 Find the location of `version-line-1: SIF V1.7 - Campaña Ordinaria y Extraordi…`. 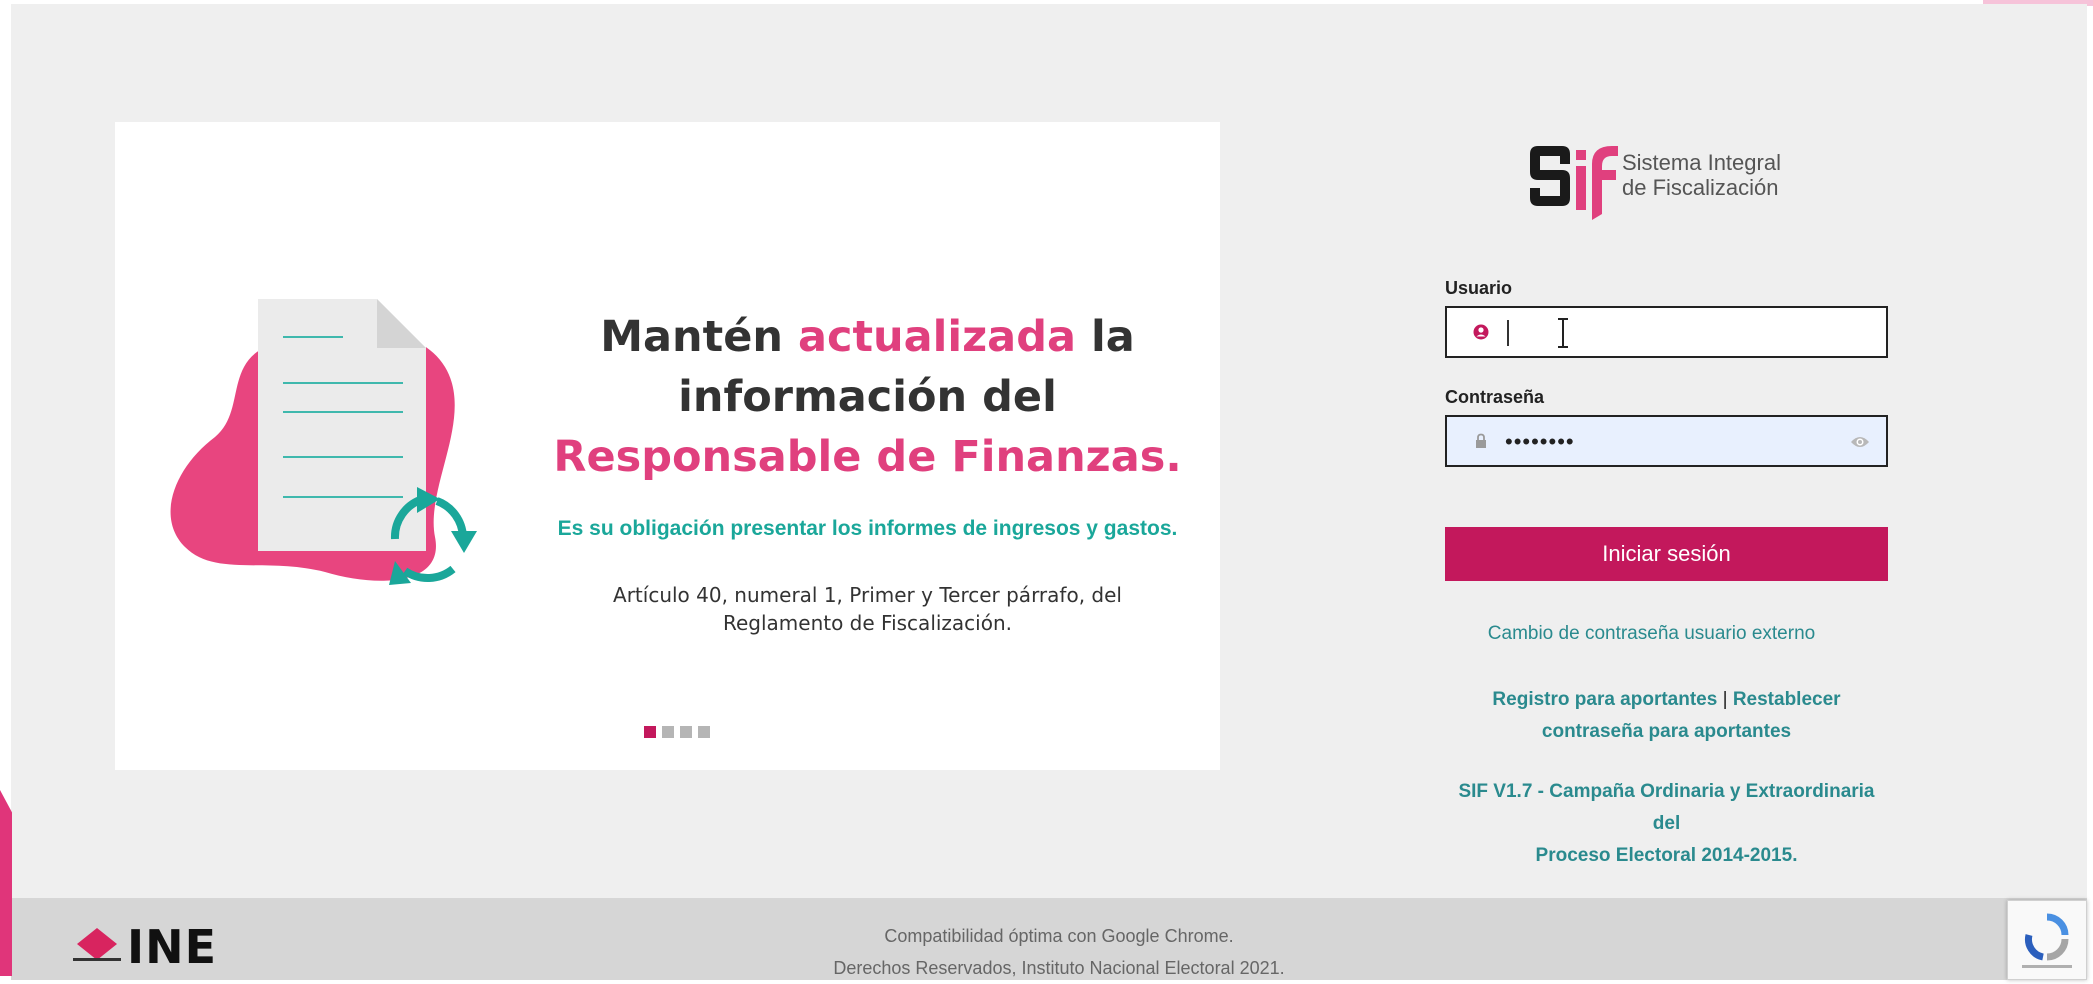

version-line-1: SIF V1.7 - Campaña Ordinaria y Extraordi… is located at coordinates (1666, 807).